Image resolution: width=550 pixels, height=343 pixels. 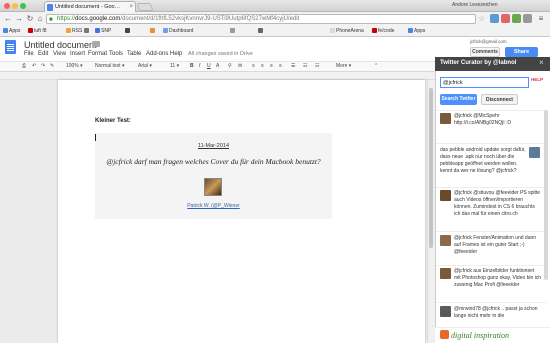 What do you see at coordinates (317, 66) in the screenshot?
I see `bulleted-list-icon: ☷` at bounding box center [317, 66].